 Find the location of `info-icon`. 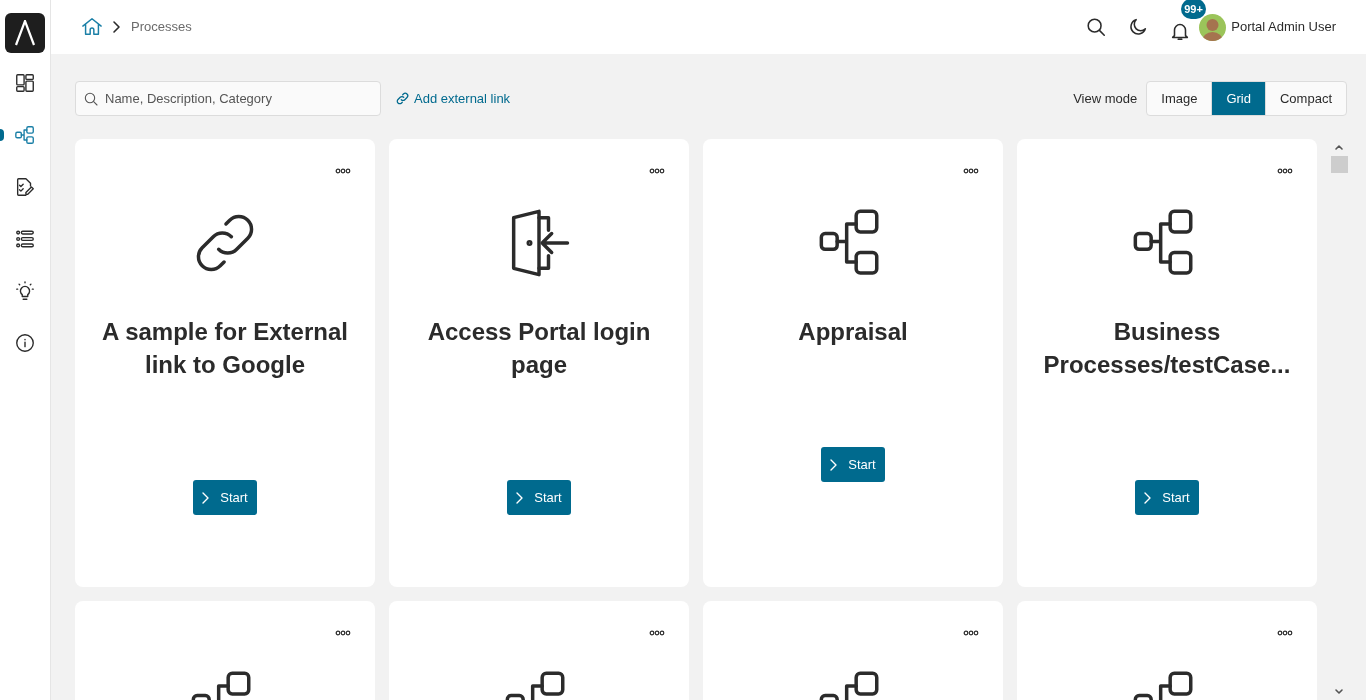

info-icon is located at coordinates (25, 343).